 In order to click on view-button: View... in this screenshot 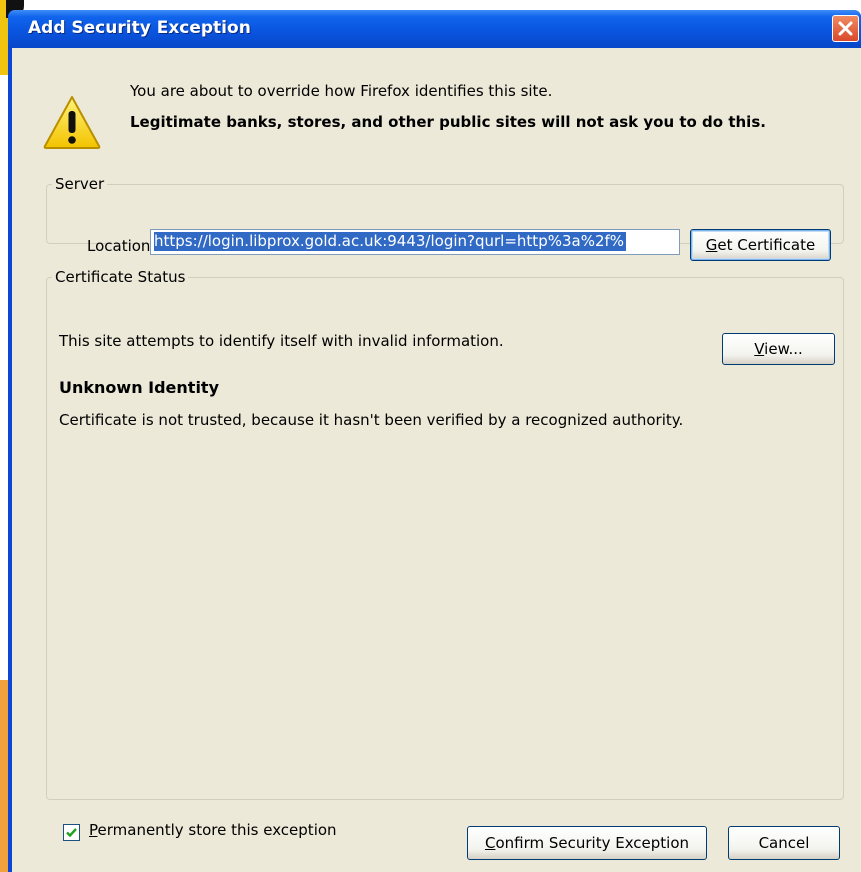, I will do `click(778, 349)`.